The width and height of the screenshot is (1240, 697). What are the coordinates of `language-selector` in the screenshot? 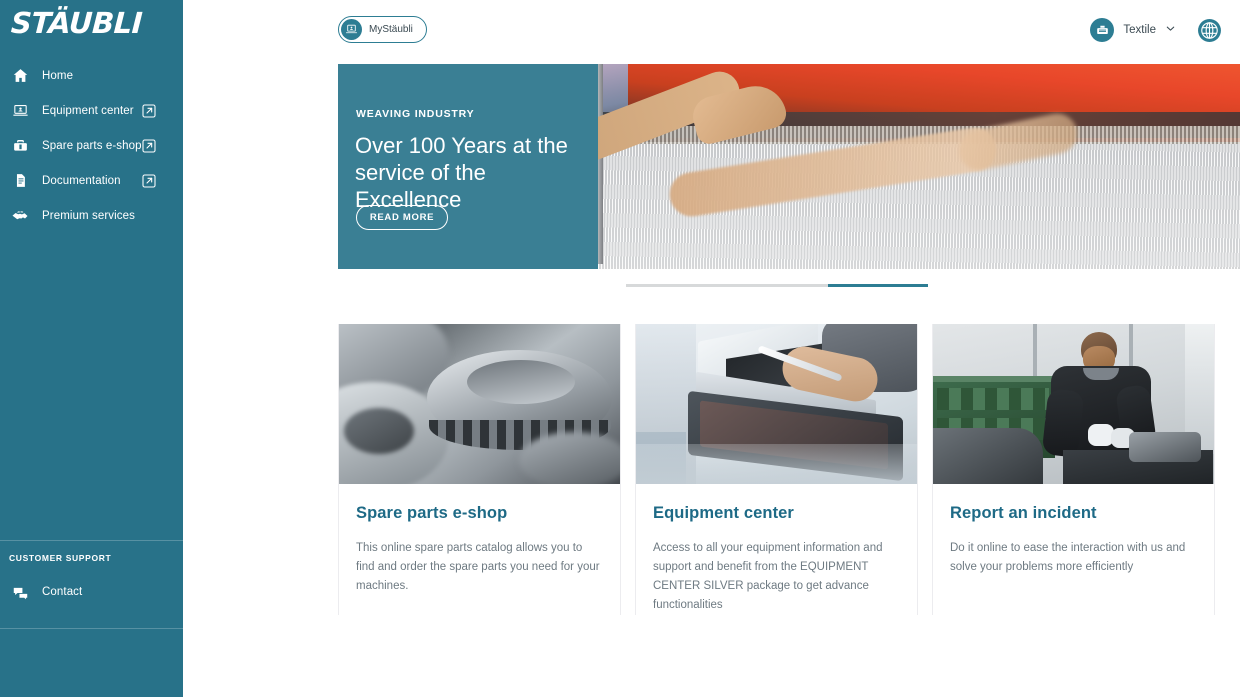 It's located at (1209, 30).